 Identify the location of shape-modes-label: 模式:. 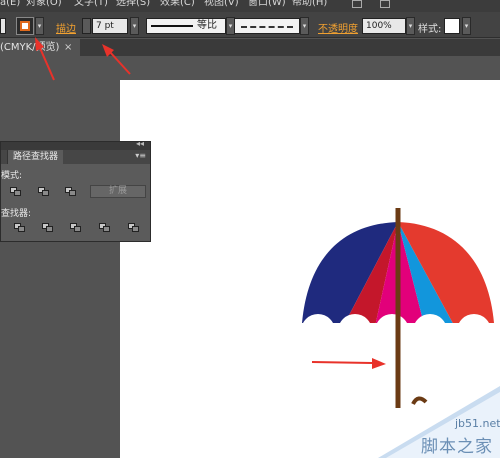
(12, 176).